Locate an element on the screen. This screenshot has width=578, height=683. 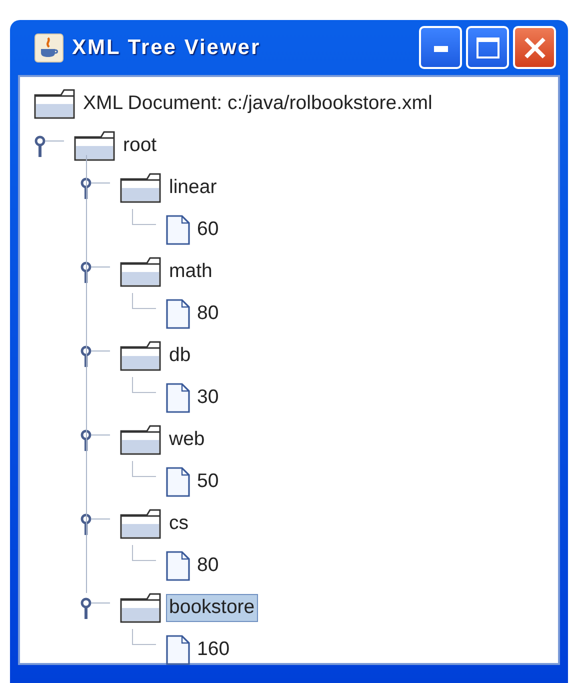
tree-node-label: cs is located at coordinates (179, 524).